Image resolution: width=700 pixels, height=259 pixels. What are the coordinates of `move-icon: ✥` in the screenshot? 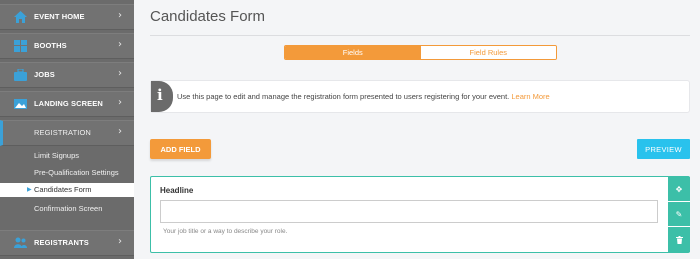 It's located at (679, 189).